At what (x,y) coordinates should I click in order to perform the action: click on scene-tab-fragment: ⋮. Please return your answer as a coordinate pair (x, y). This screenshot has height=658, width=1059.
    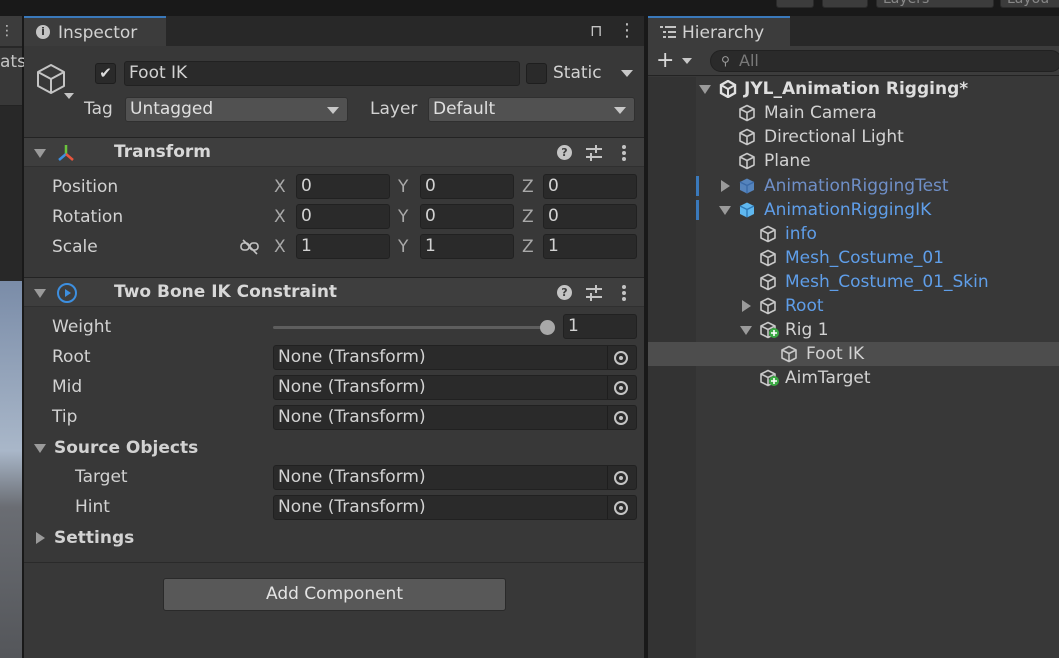
    Looking at the image, I should click on (11, 31).